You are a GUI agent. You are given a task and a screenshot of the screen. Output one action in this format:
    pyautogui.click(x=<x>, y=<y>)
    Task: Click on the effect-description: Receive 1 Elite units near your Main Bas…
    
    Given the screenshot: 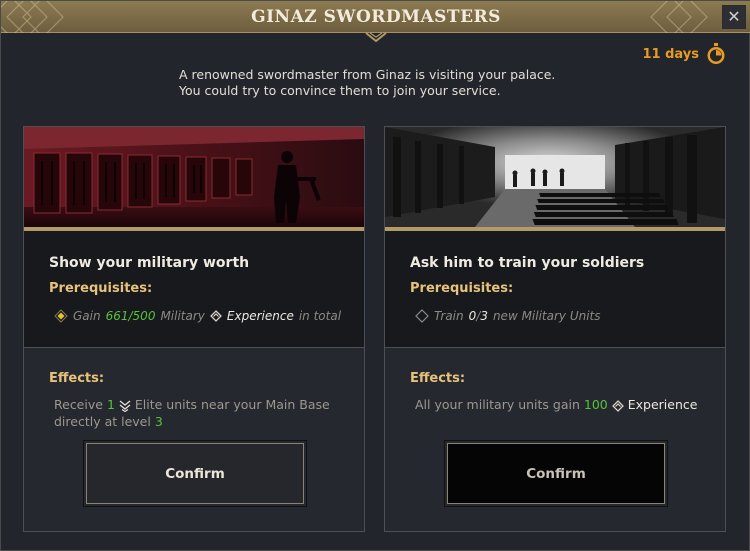 What is the action you would take?
    pyautogui.click(x=199, y=413)
    